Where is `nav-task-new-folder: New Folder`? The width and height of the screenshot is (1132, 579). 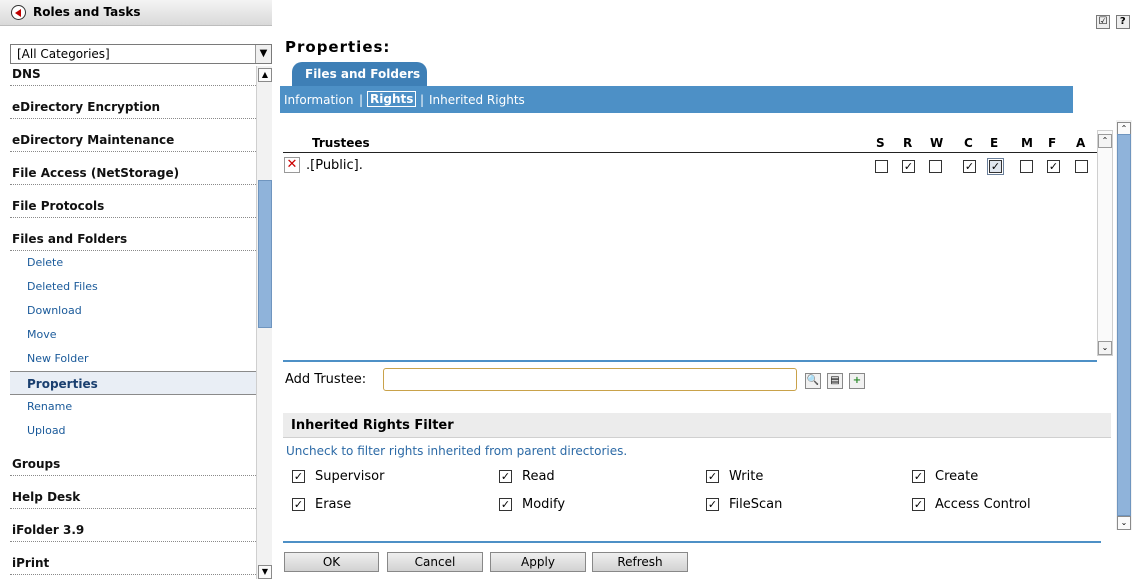 nav-task-new-folder: New Folder is located at coordinates (133, 359).